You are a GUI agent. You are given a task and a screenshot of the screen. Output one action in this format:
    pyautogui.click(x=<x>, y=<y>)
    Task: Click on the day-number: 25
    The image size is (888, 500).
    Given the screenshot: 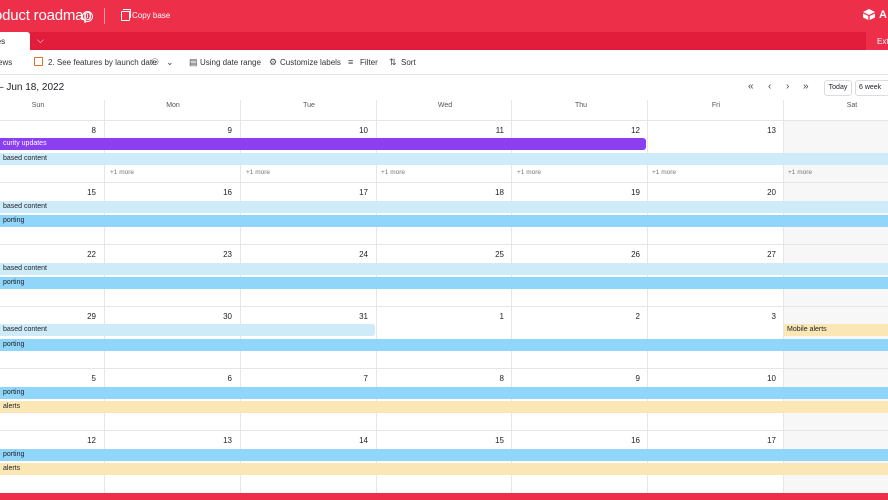 What is the action you would take?
    pyautogui.click(x=499, y=254)
    